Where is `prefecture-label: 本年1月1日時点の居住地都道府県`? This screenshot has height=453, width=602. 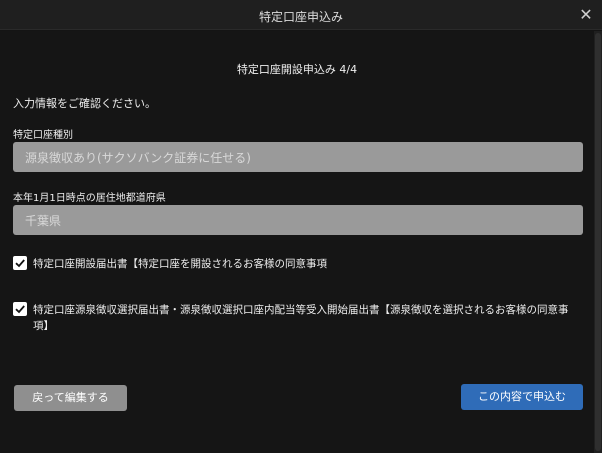
prefecture-label: 本年1月1日時点の居住地都道府県 is located at coordinates (89, 198).